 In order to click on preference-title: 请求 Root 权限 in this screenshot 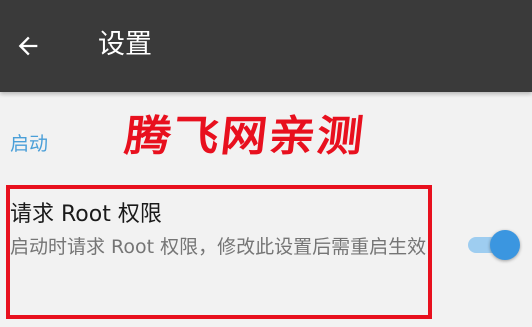, I will do `click(86, 214)`.